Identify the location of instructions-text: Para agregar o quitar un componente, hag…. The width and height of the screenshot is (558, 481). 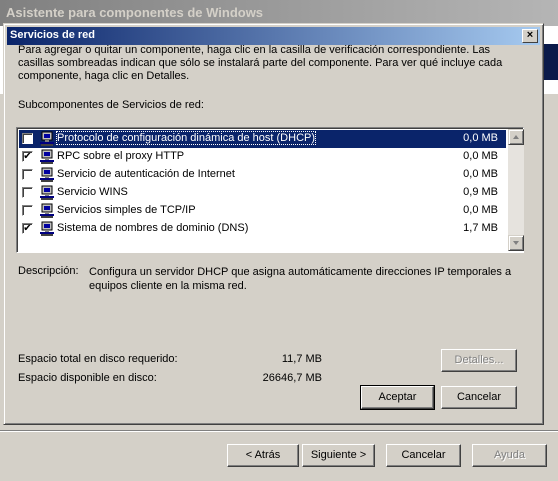
(260, 63).